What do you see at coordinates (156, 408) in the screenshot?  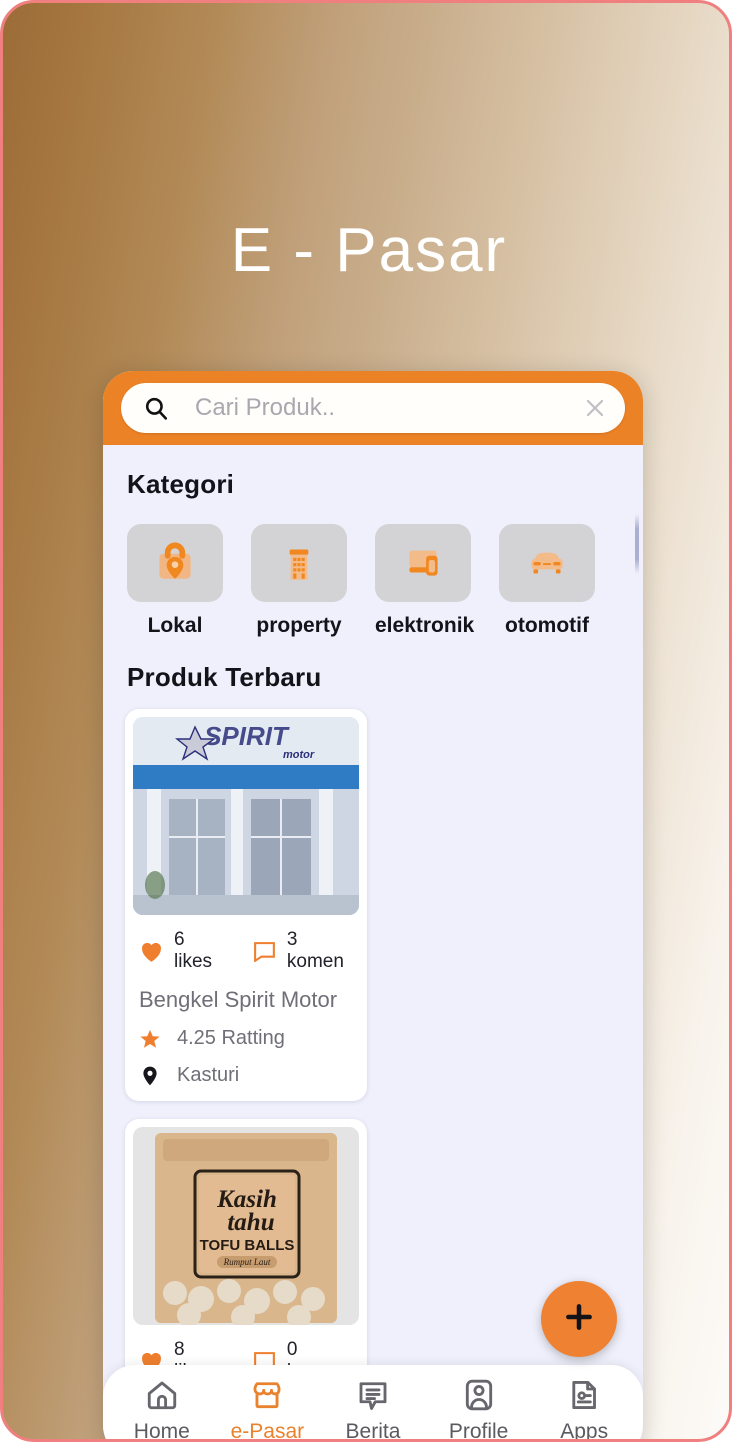 I see `search-icon` at bounding box center [156, 408].